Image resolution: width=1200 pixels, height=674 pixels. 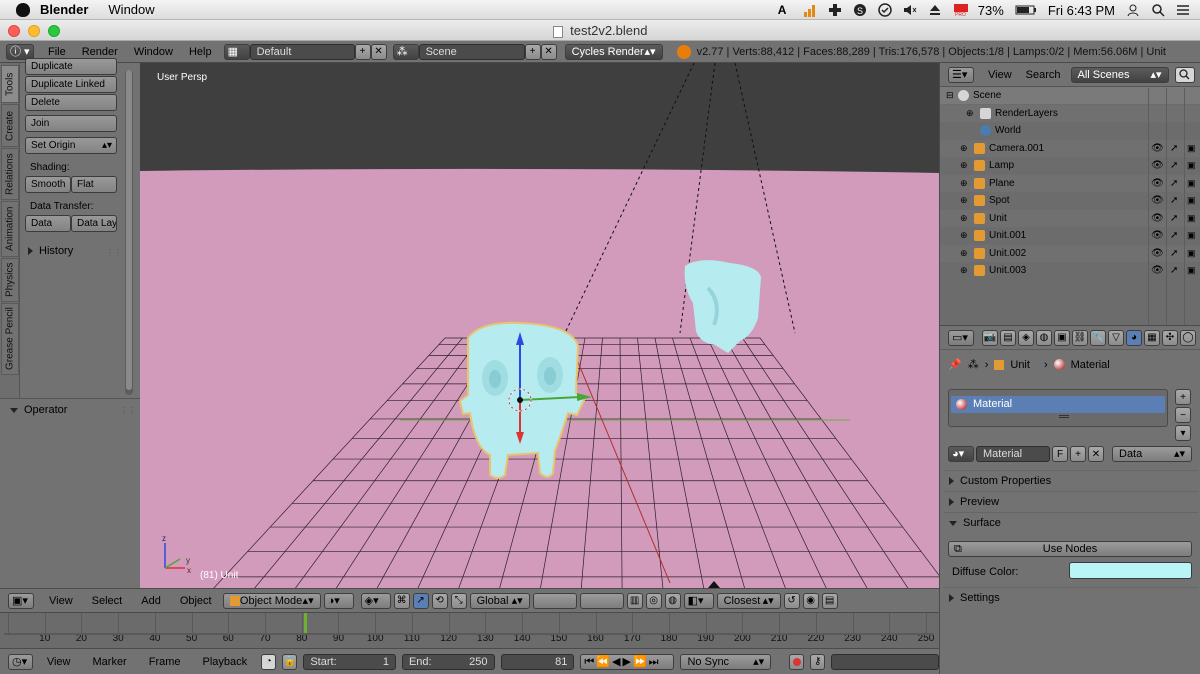 I want to click on search-icon, so click(x=1184, y=74).